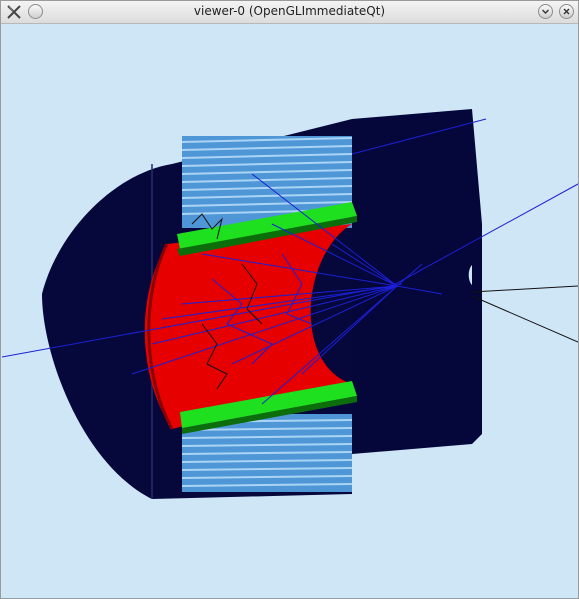 The height and width of the screenshot is (599, 579). I want to click on window-title: viewer-0 (OpenGLImmediateQt), so click(289, 11).